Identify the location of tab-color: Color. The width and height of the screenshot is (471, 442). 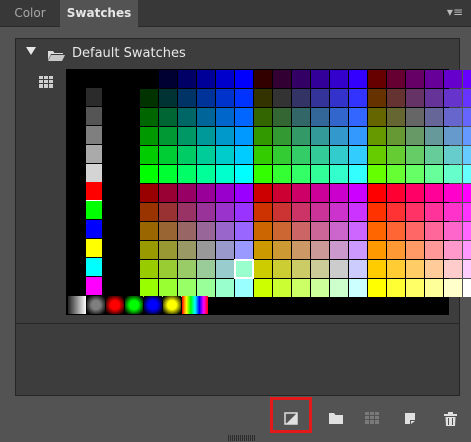
(30, 13).